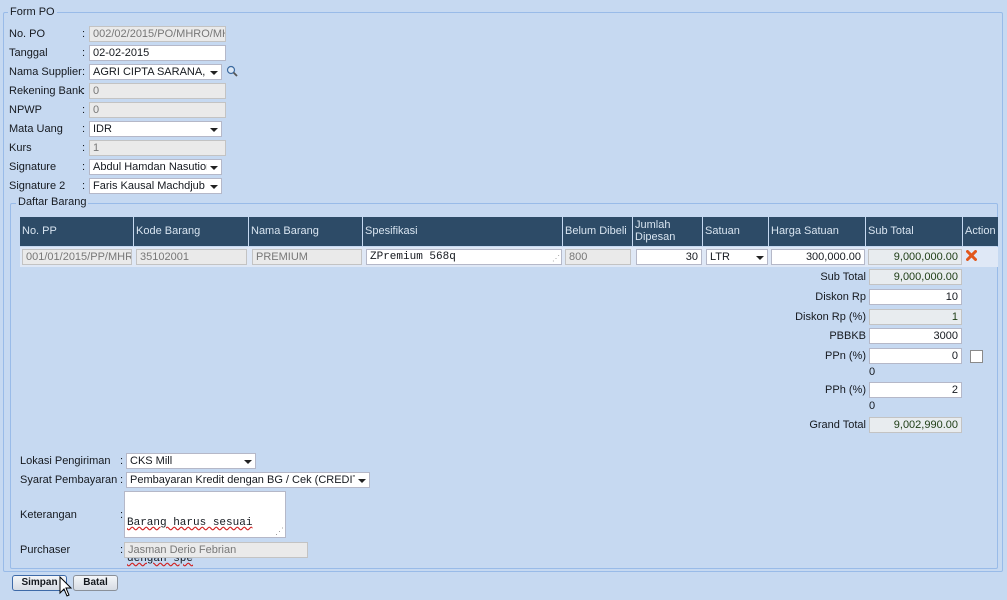 This screenshot has height=600, width=1007. I want to click on col-header-harga-satuan: Harga Satuan, so click(817, 231).